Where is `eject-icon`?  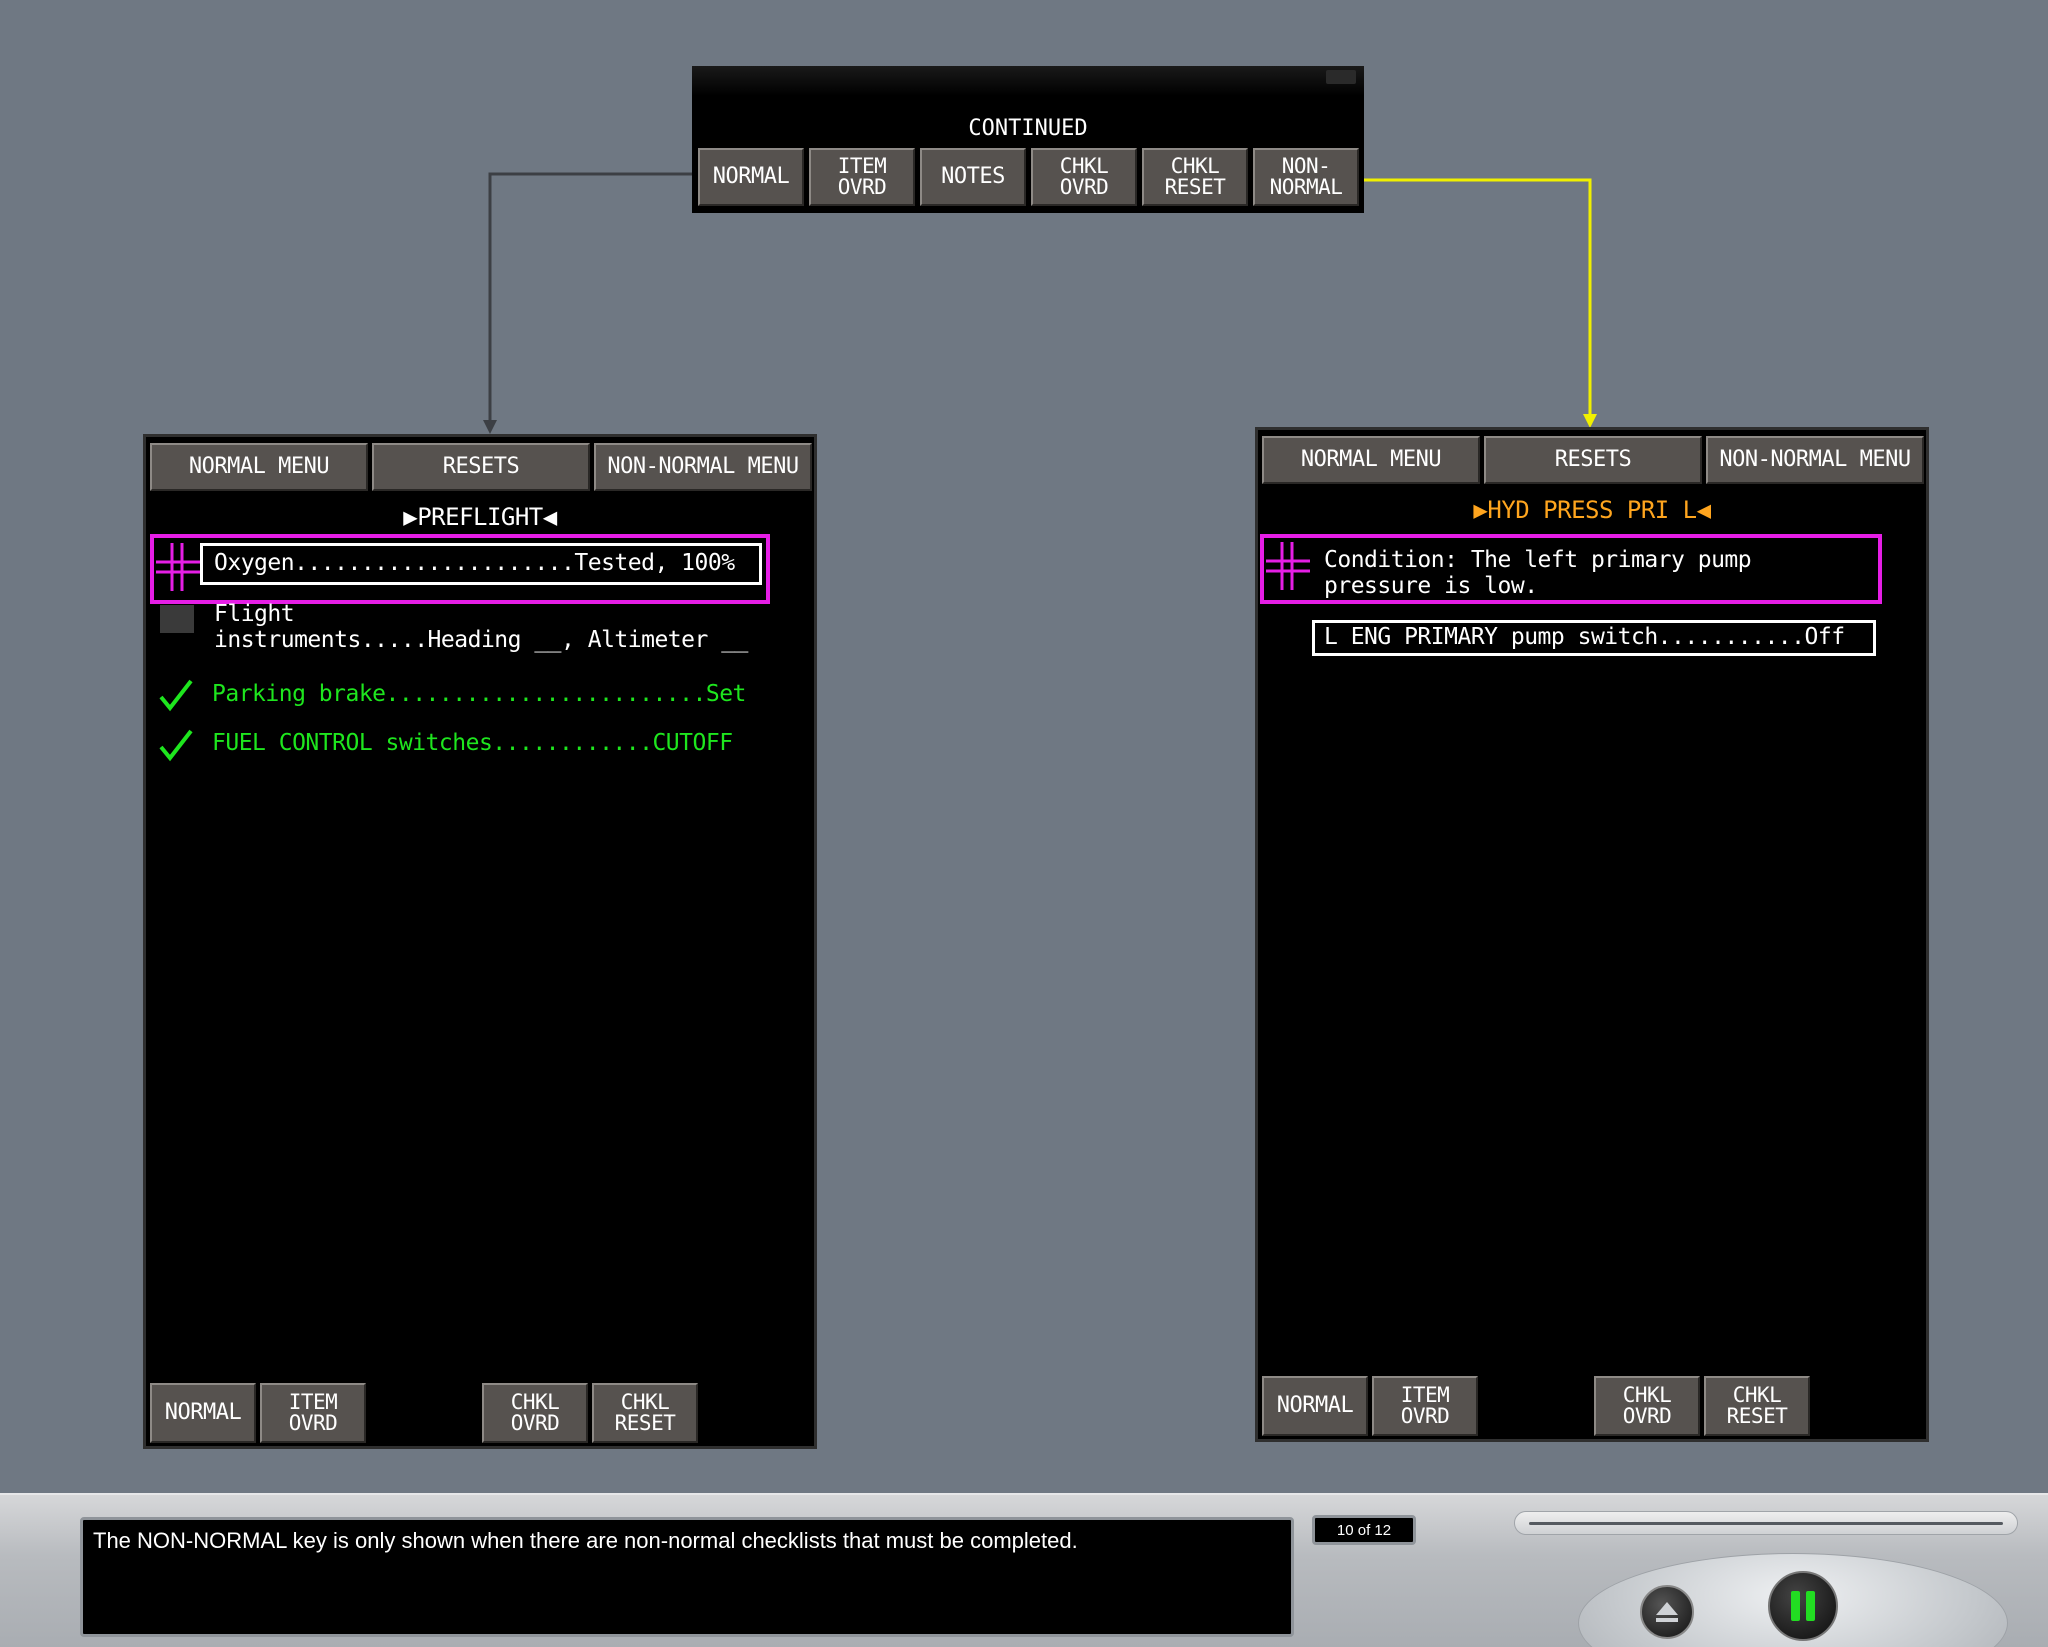
eject-icon is located at coordinates (1667, 1612).